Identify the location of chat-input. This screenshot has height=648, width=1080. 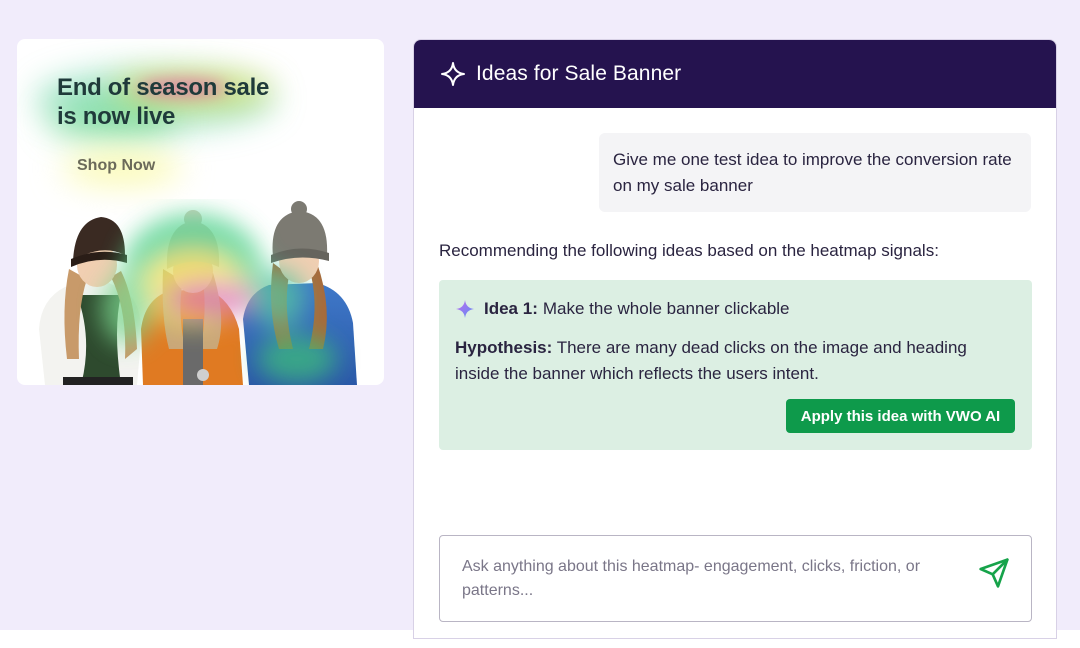
(710, 578).